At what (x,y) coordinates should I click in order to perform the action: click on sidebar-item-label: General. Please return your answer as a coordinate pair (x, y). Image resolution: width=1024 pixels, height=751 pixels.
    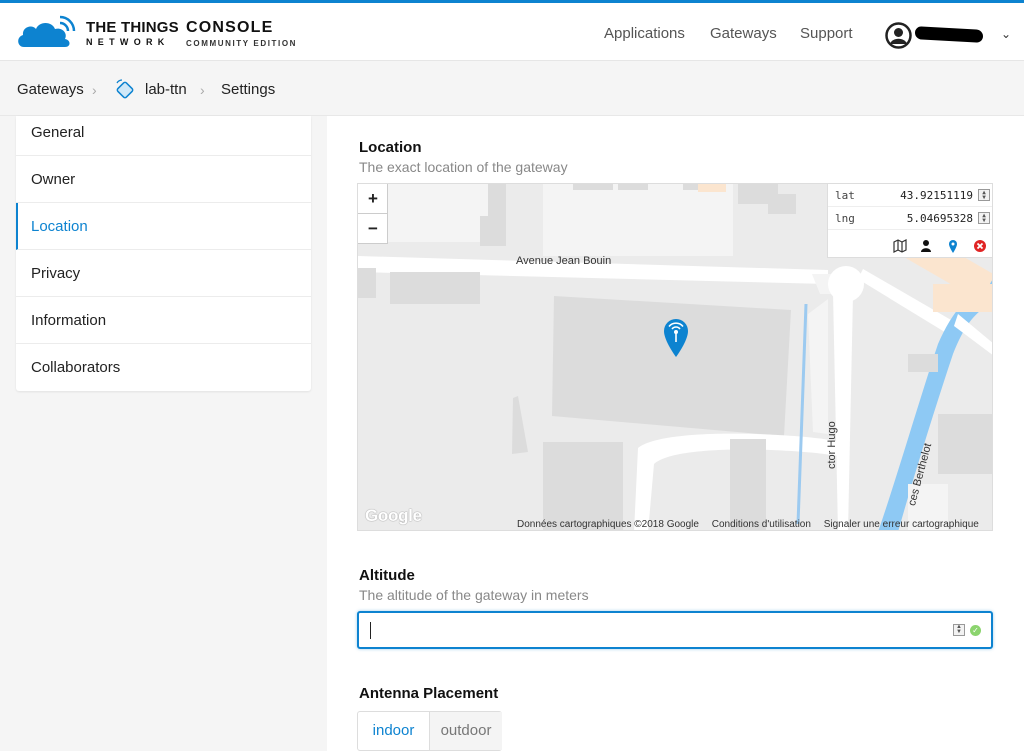
    Looking at the image, I should click on (58, 132).